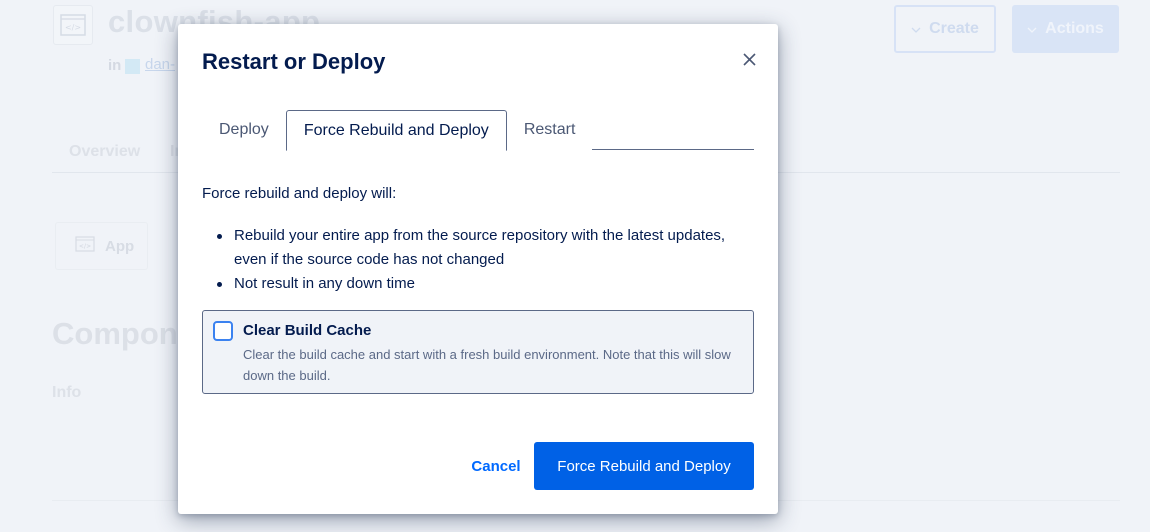 This screenshot has height=532, width=1150. Describe the element at coordinates (223, 331) in the screenshot. I see `clear-build-cache-checkbox` at that location.